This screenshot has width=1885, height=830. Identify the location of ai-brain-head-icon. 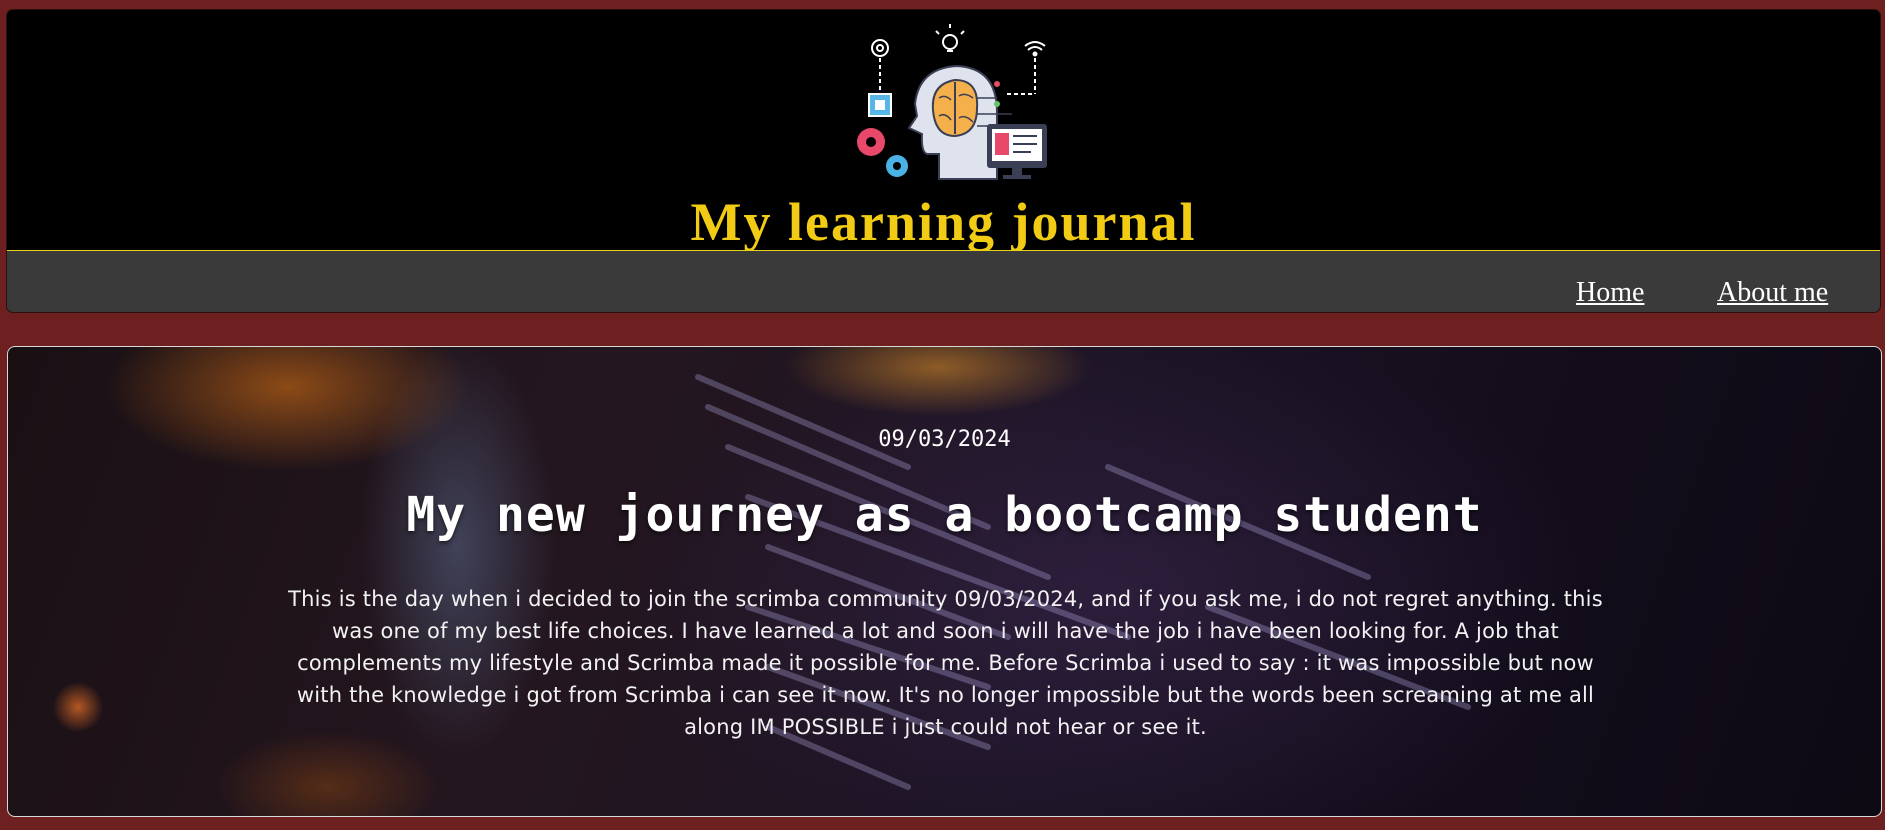
(952, 104).